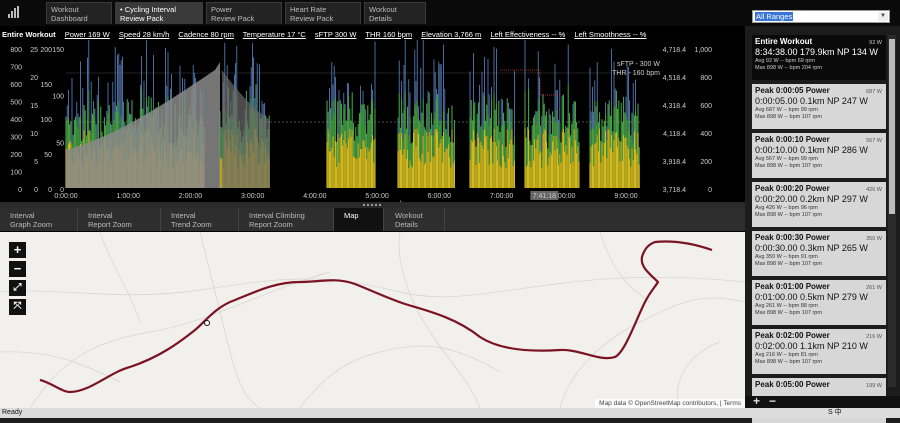 This screenshot has height=423, width=900. I want to click on cursor-time-label: 7:41:18, so click(544, 196).